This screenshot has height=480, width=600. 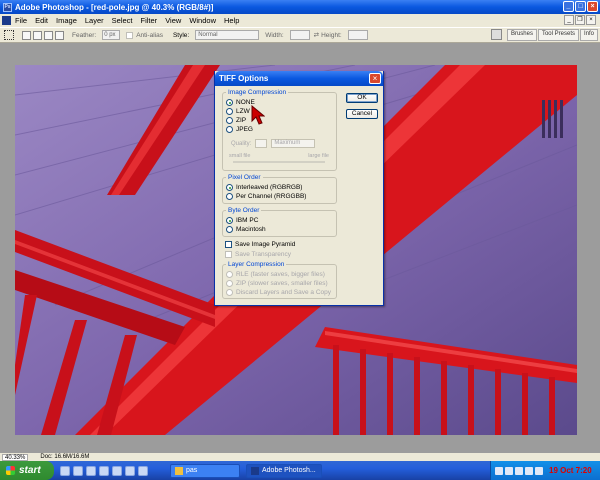 I want to click on style-label: Style:, so click(x=181, y=35).